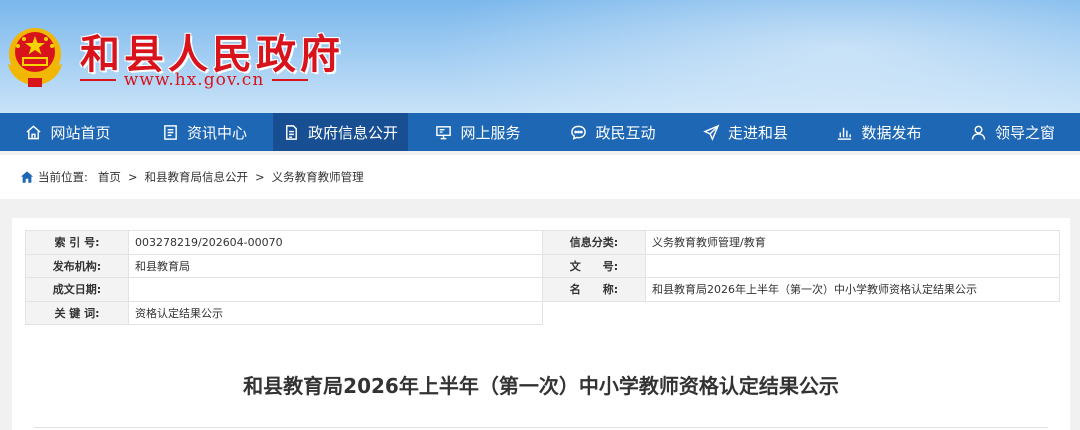 The width and height of the screenshot is (1080, 430). Describe the element at coordinates (540, 177) in the screenshot. I see `breadcrumb: 当前位置: 首页 > 和县教育局信息公开 > 义务教育教师管理` at that location.